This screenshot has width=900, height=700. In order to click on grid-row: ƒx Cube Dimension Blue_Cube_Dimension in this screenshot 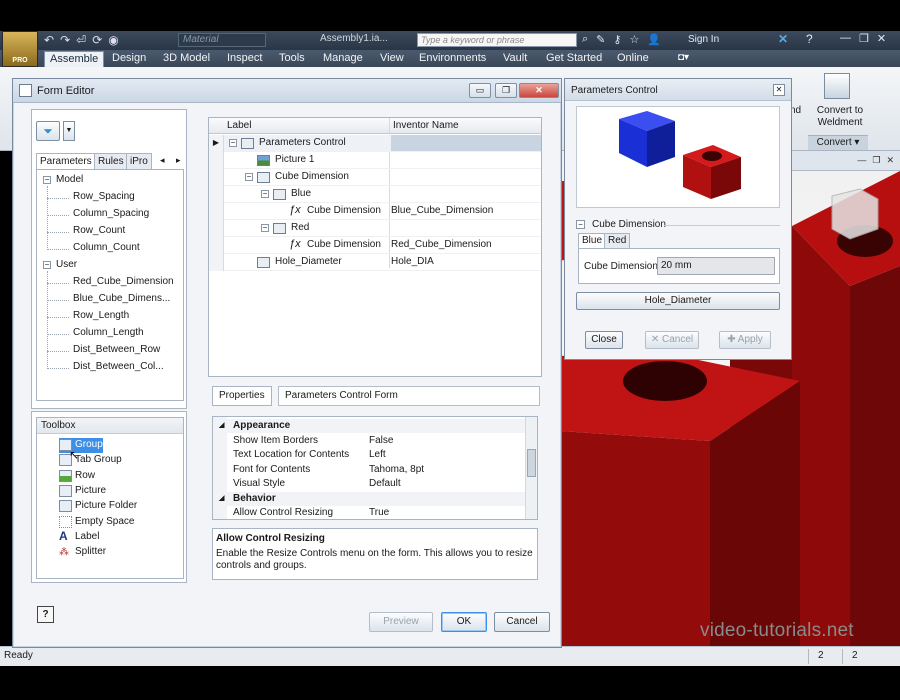, I will do `click(375, 211)`.